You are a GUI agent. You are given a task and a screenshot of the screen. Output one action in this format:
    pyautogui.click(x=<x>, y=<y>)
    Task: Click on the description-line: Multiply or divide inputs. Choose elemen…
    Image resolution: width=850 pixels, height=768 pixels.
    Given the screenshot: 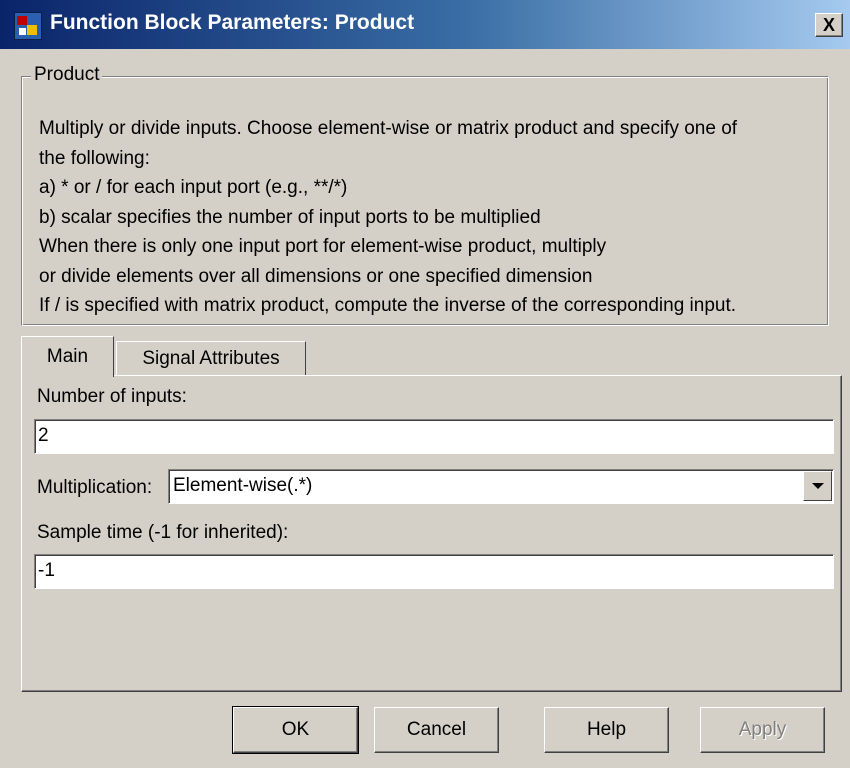 What is the action you would take?
    pyautogui.click(x=388, y=128)
    